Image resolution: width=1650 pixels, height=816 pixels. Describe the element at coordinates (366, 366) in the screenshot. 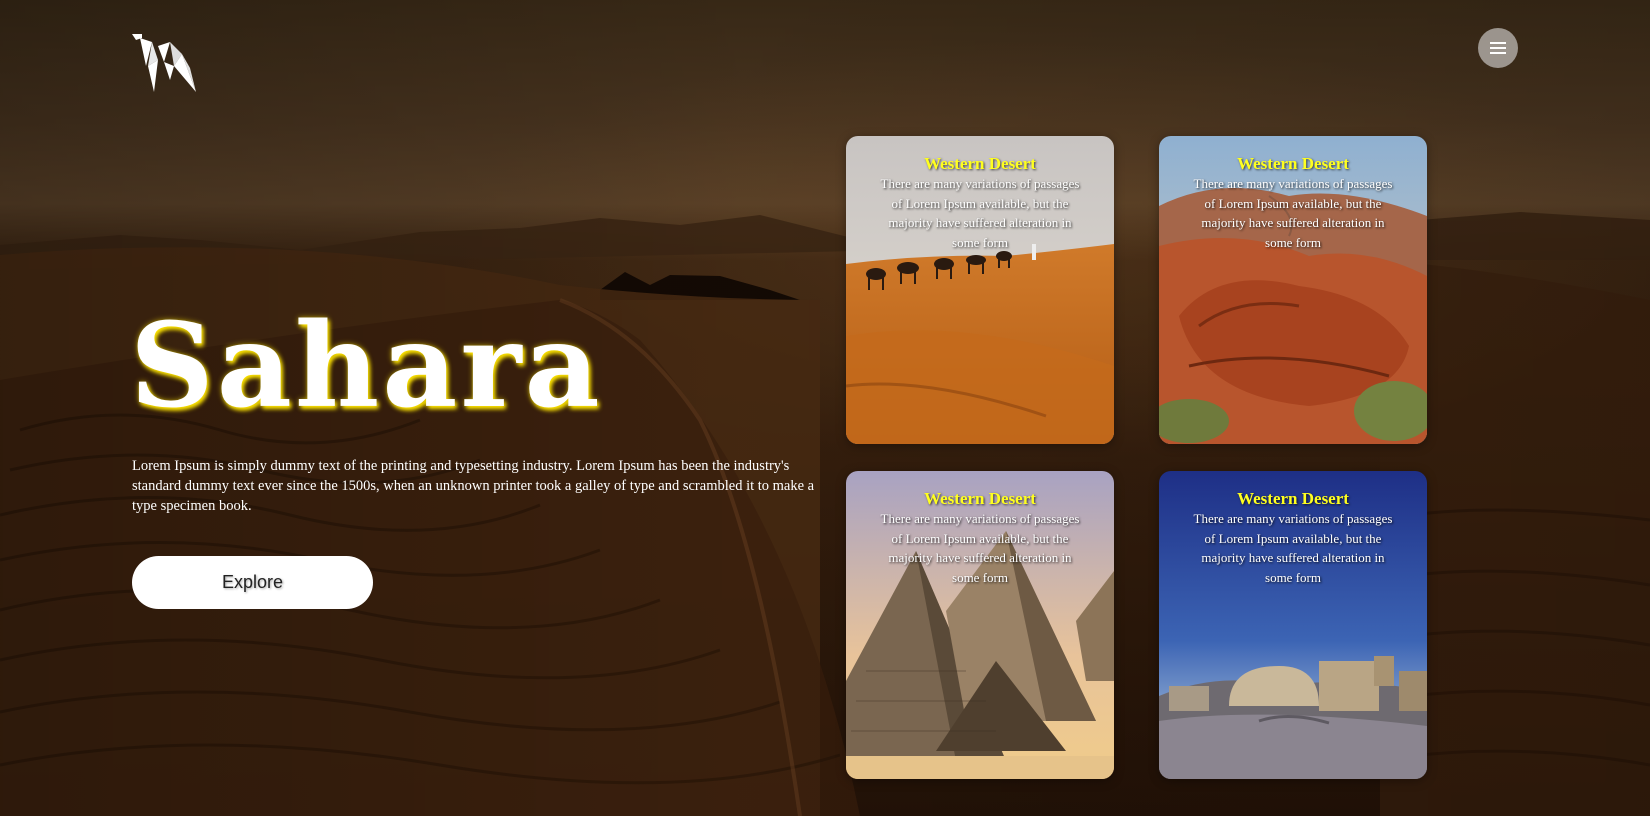

I see `hero-title: Sahara` at that location.